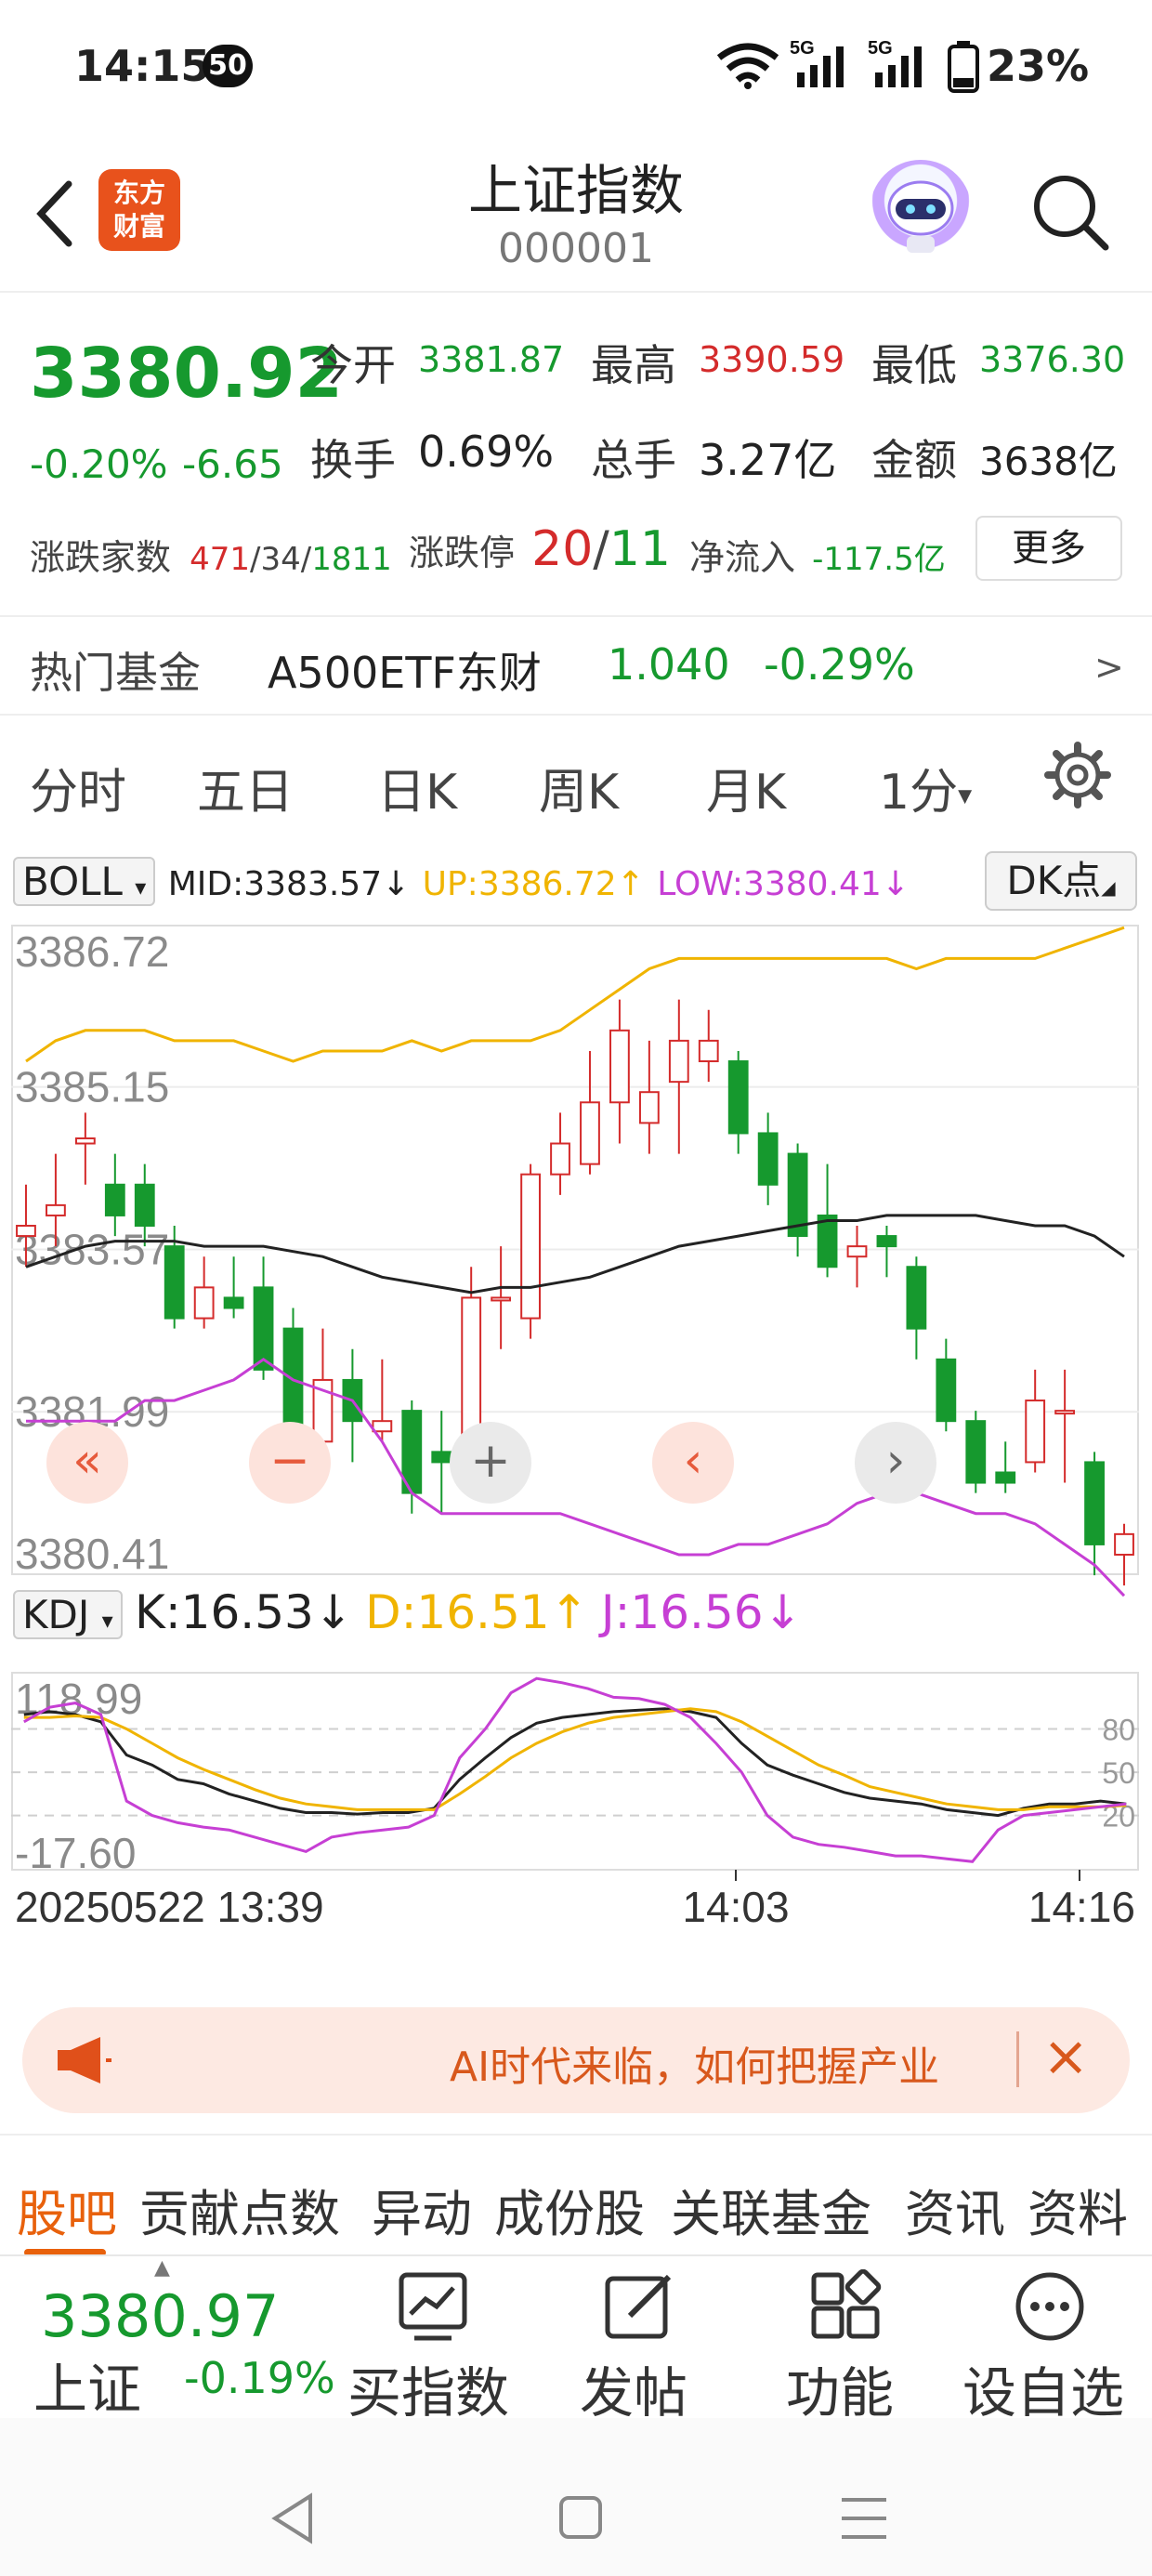  What do you see at coordinates (160, 2316) in the screenshot?
I see `toolbar-price: 3380.97` at bounding box center [160, 2316].